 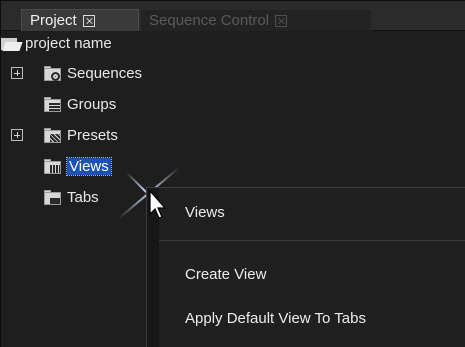 I want to click on sequences-folder-icon, so click(x=53, y=73).